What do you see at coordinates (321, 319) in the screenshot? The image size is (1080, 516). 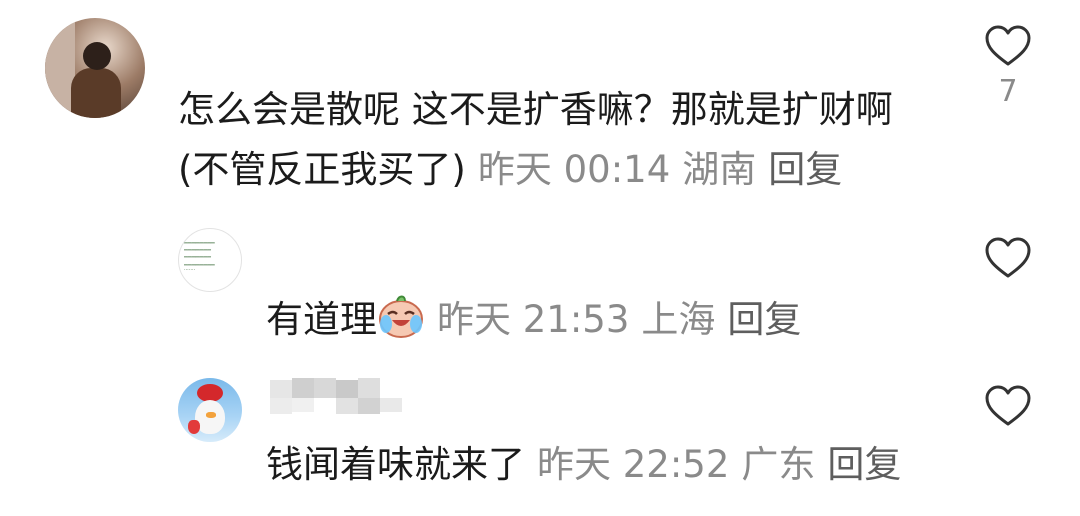 I see `reply-text: 有道理` at bounding box center [321, 319].